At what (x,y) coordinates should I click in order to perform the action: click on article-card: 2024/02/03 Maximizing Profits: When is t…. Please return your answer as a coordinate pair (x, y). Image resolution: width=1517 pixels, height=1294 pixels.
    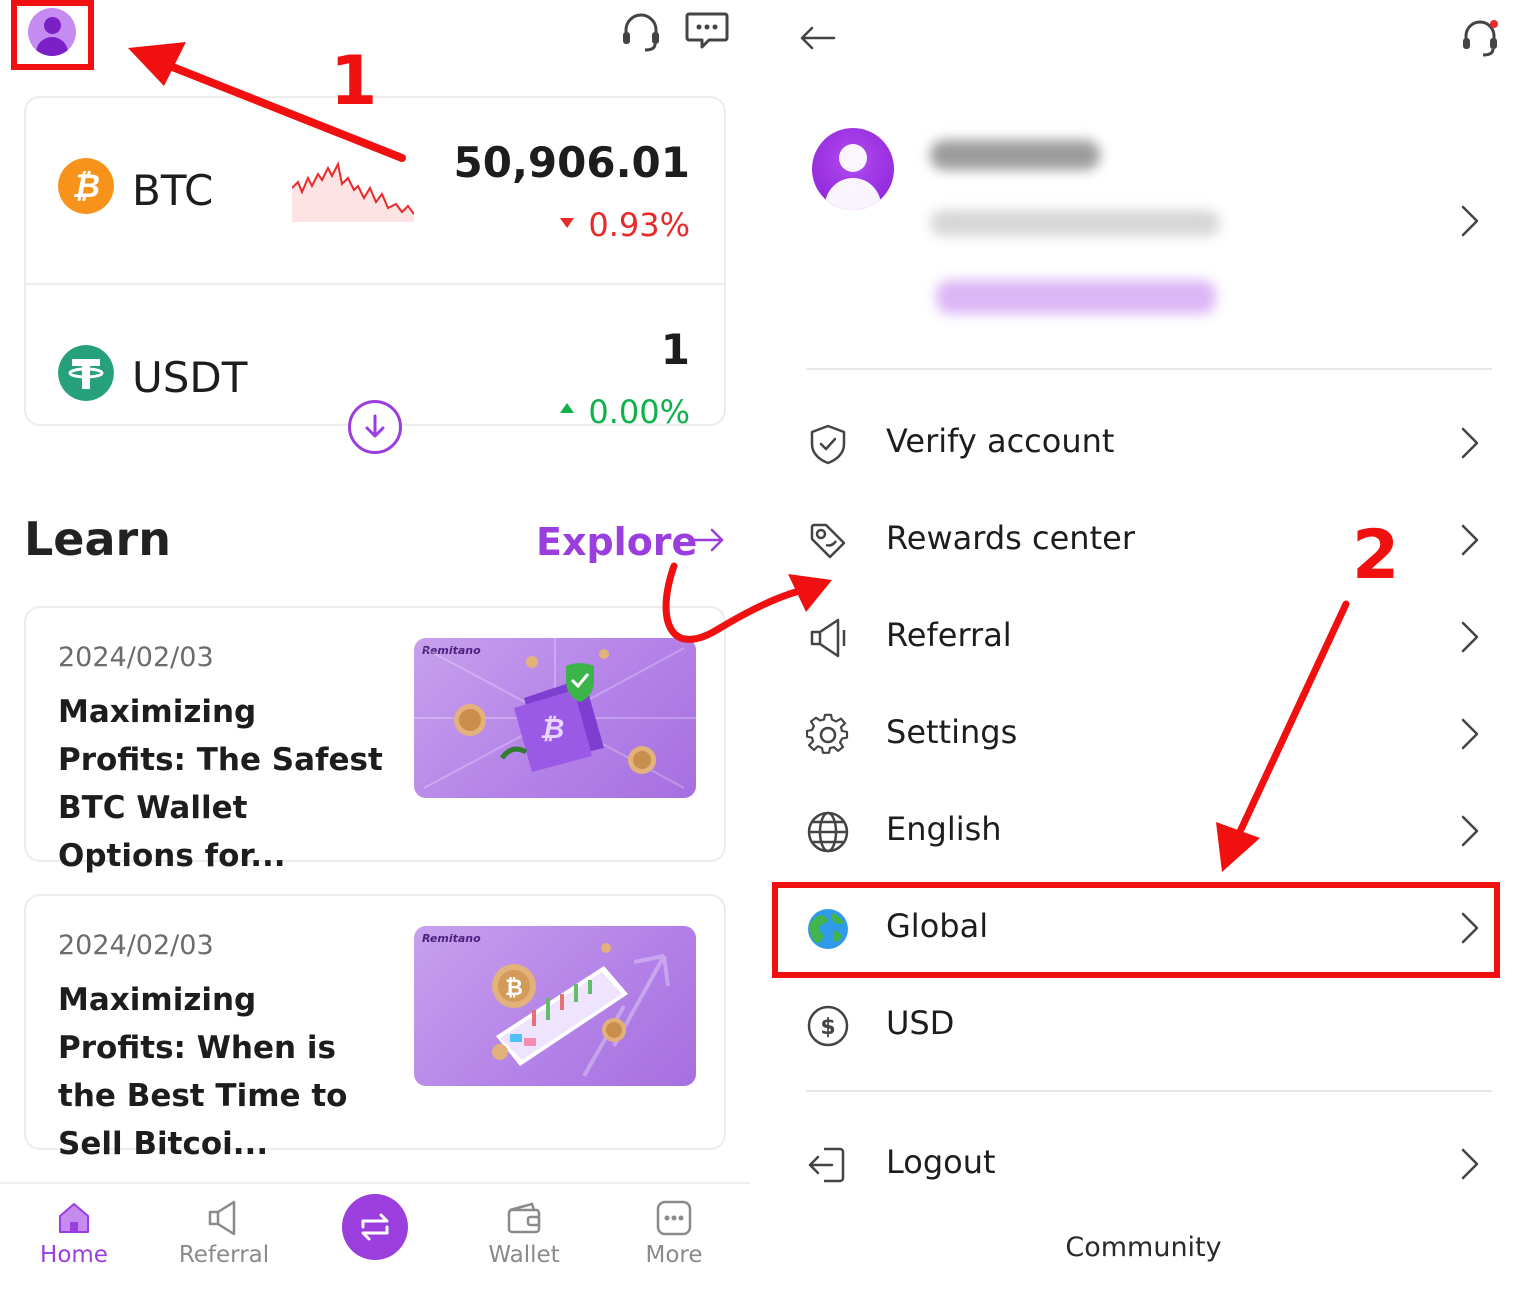
    Looking at the image, I should click on (375, 1028).